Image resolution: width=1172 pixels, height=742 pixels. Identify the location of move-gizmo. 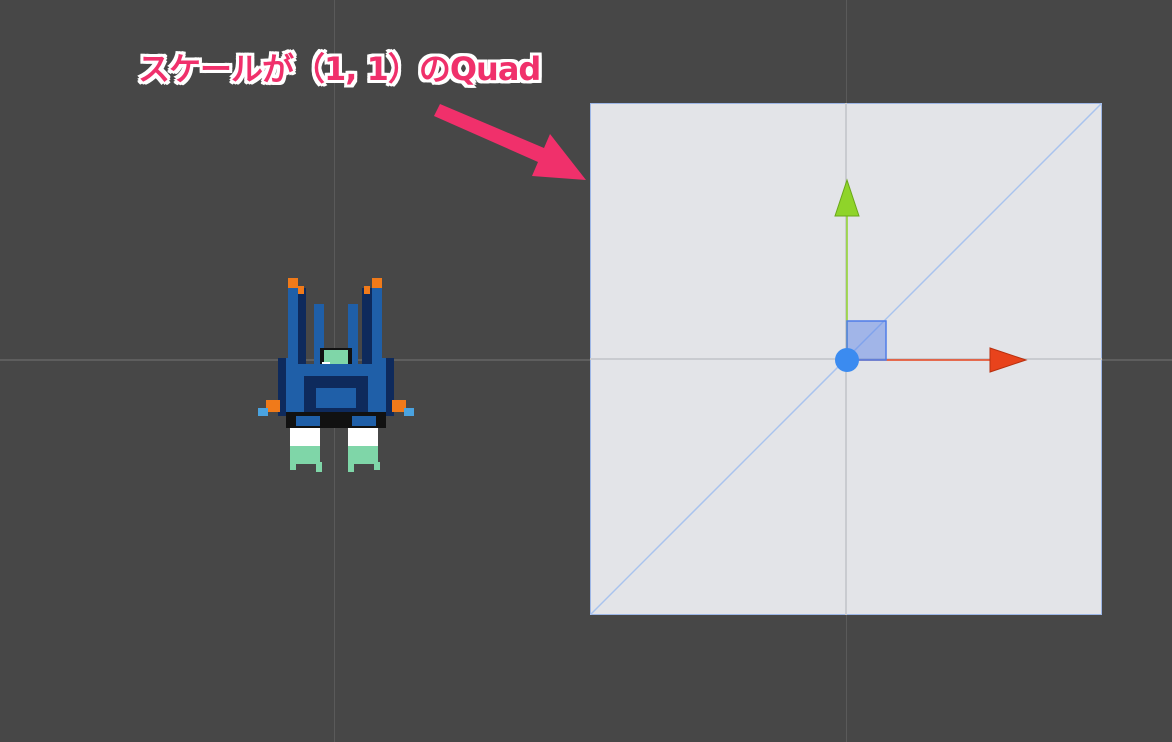
(910, 280).